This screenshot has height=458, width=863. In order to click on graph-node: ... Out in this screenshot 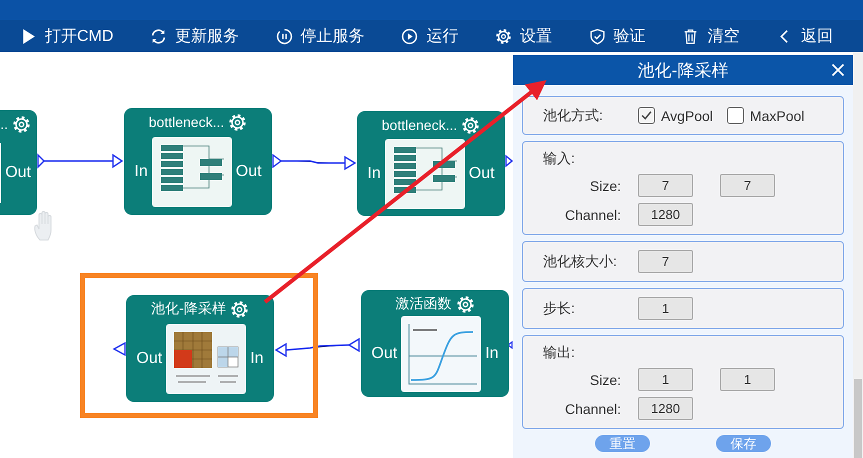, I will do `click(18, 162)`.